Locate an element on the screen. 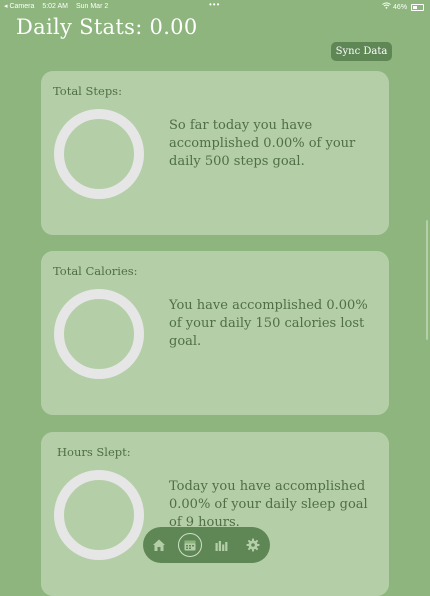 This screenshot has height=596, width=430. battery-icon is located at coordinates (417, 7).